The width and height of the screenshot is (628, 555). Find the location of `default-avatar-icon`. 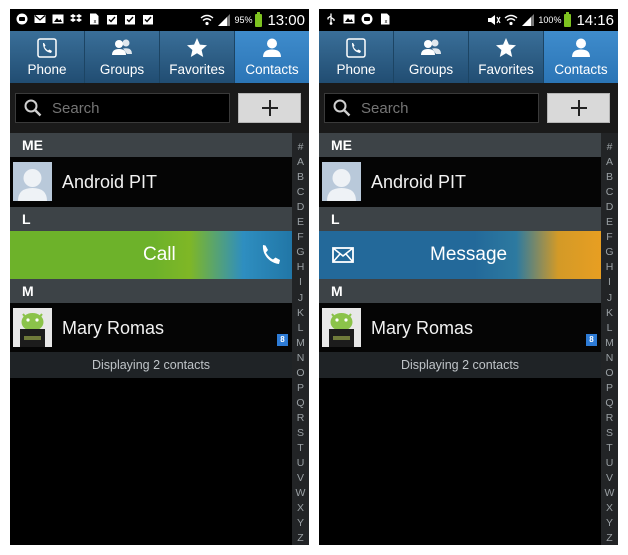

default-avatar-icon is located at coordinates (341, 181).